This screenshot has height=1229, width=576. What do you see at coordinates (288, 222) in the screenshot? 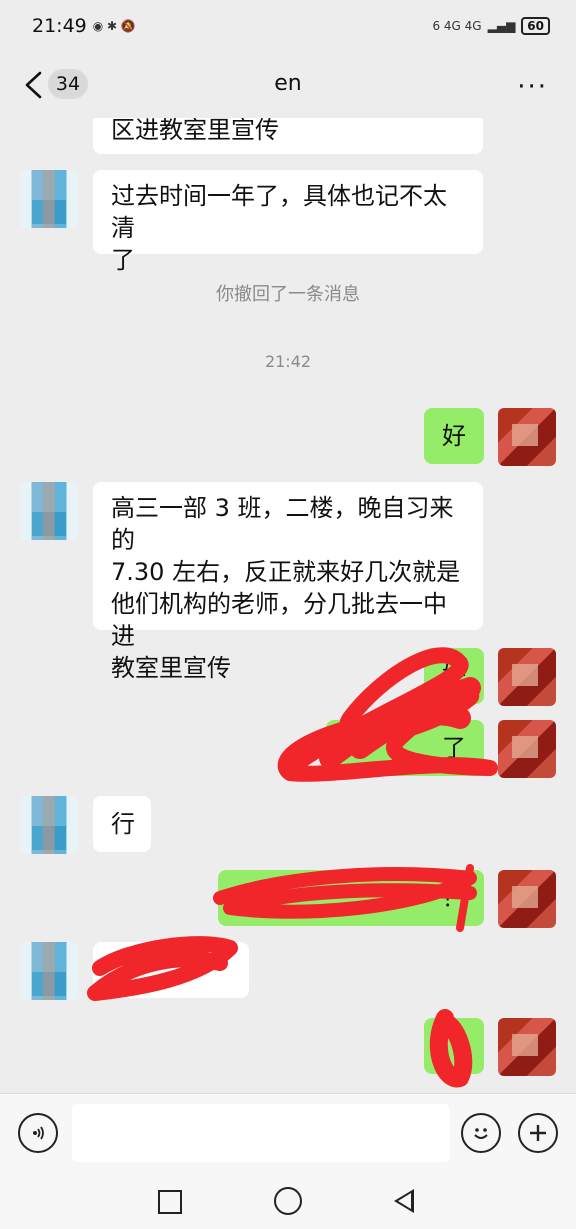
I see `message-bubble: 过去时间一年了，具体也记不太清 了` at bounding box center [288, 222].